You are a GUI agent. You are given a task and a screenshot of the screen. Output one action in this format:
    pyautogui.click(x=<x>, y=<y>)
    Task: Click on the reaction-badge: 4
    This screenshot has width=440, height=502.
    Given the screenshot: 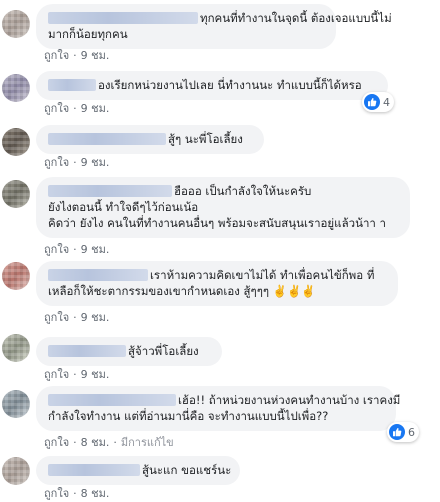 What is the action you would take?
    pyautogui.click(x=378, y=102)
    